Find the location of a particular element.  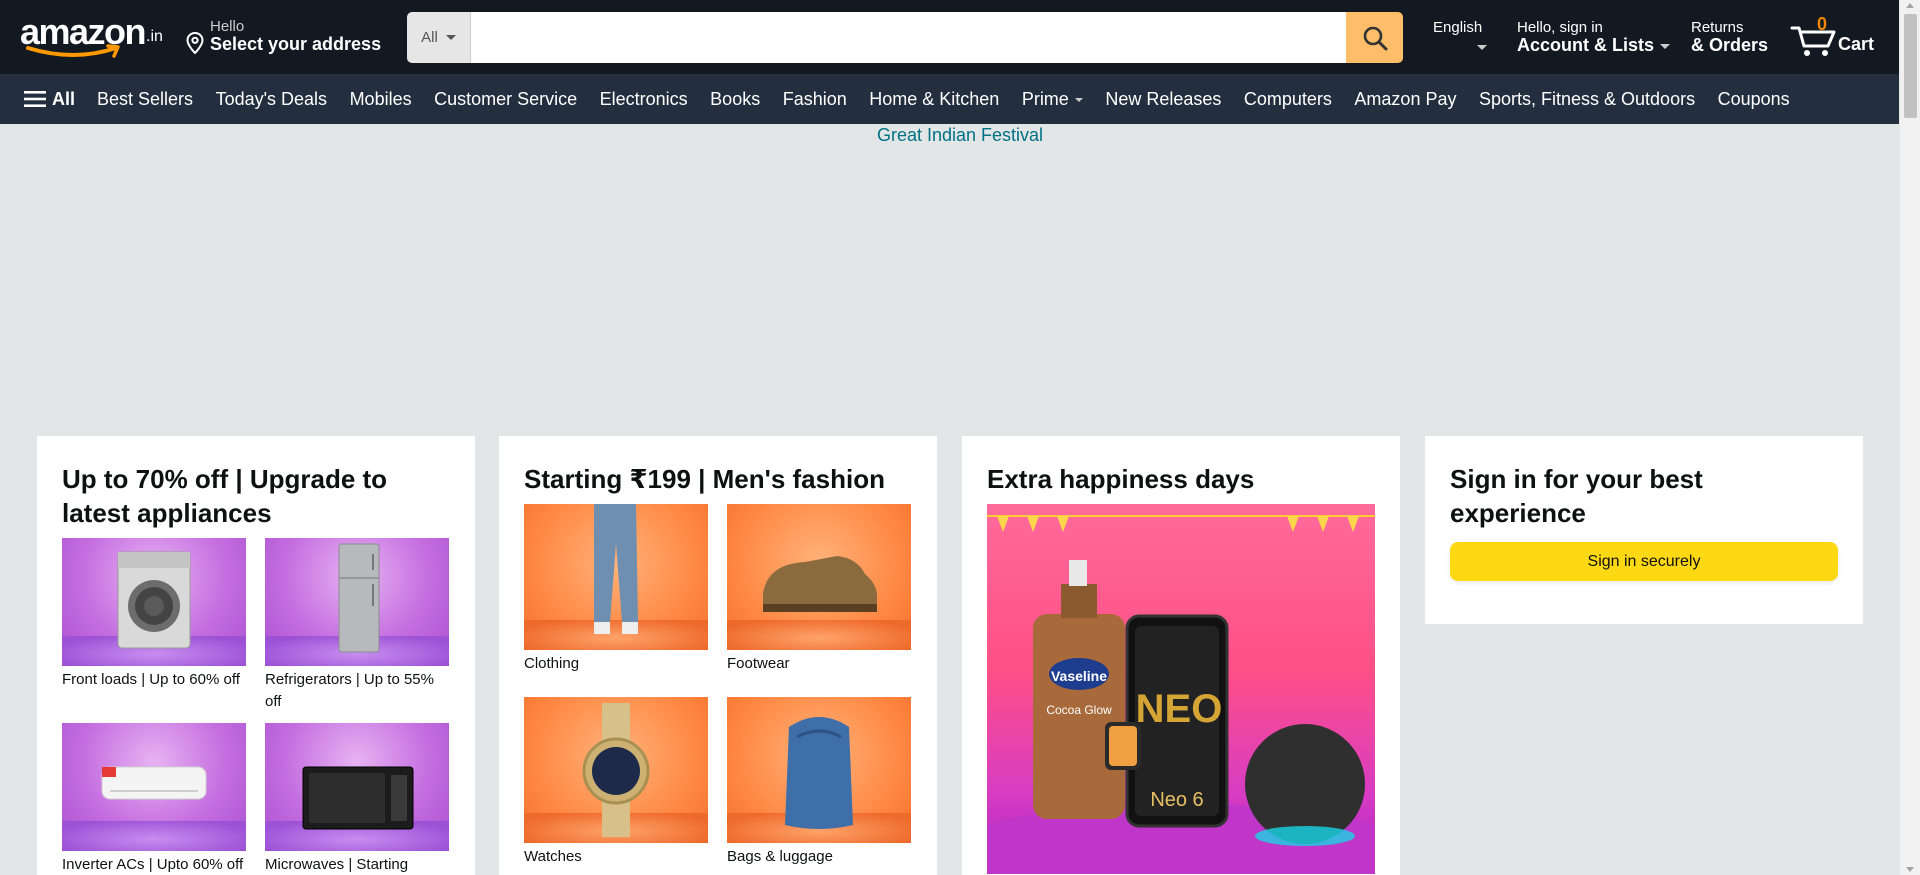

search-button is located at coordinates (1374, 37).